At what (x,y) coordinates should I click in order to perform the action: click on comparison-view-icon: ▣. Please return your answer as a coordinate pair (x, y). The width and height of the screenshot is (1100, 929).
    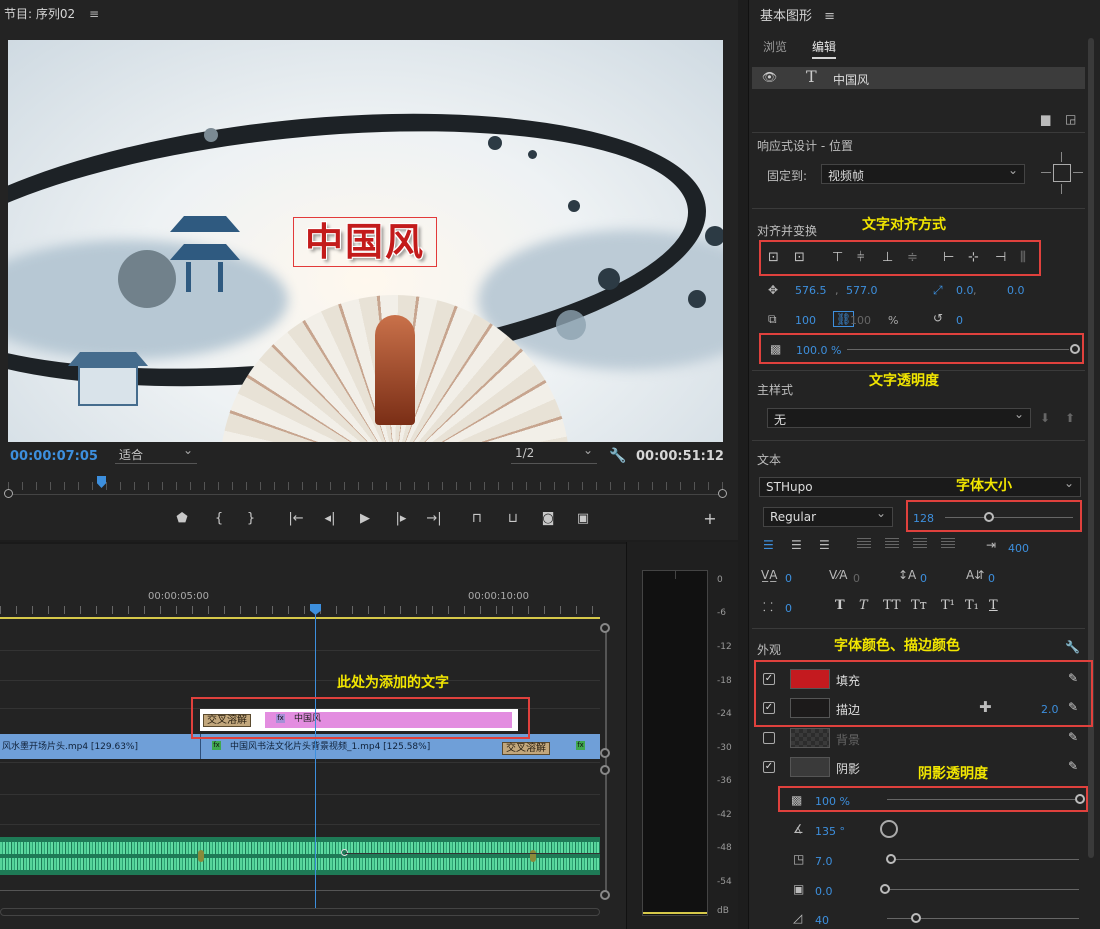
    Looking at the image, I should click on (583, 518).